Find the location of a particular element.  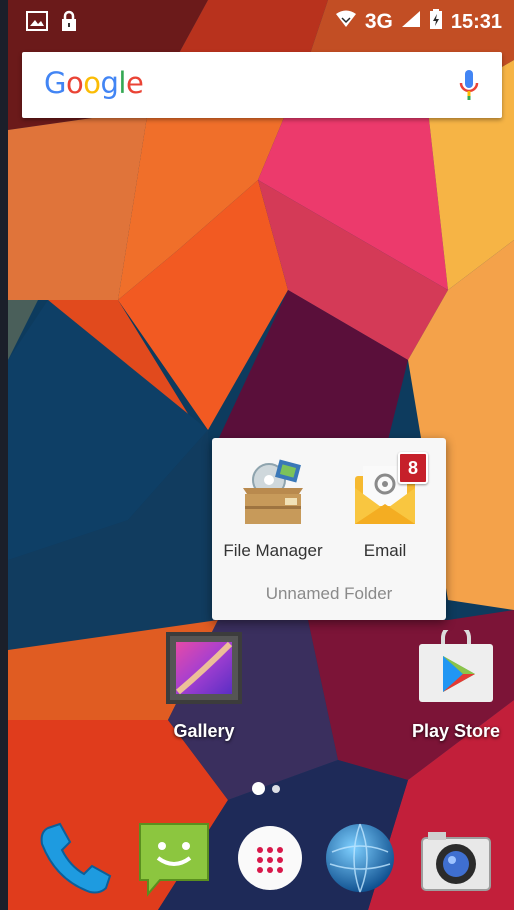

email-icon is located at coordinates (385, 500).